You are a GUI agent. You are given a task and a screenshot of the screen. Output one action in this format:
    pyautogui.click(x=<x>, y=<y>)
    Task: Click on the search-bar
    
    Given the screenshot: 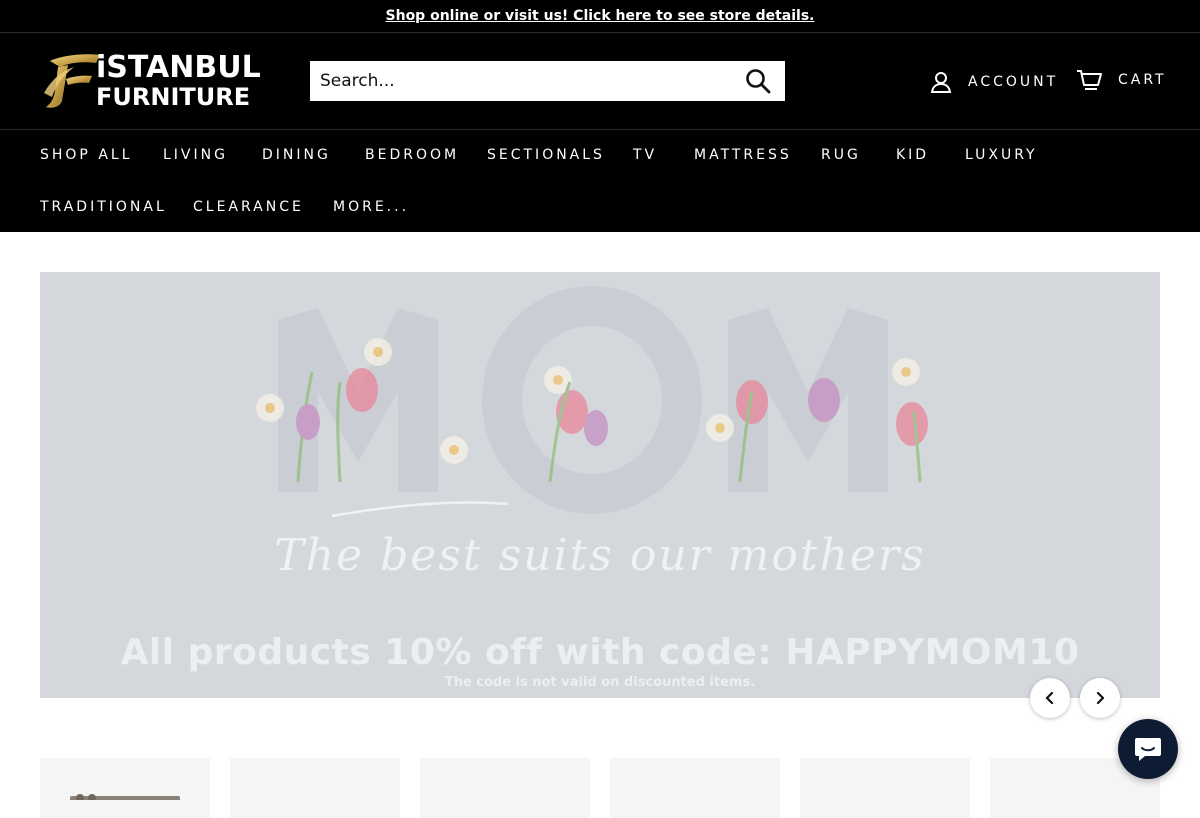 What is the action you would take?
    pyautogui.click(x=547, y=81)
    